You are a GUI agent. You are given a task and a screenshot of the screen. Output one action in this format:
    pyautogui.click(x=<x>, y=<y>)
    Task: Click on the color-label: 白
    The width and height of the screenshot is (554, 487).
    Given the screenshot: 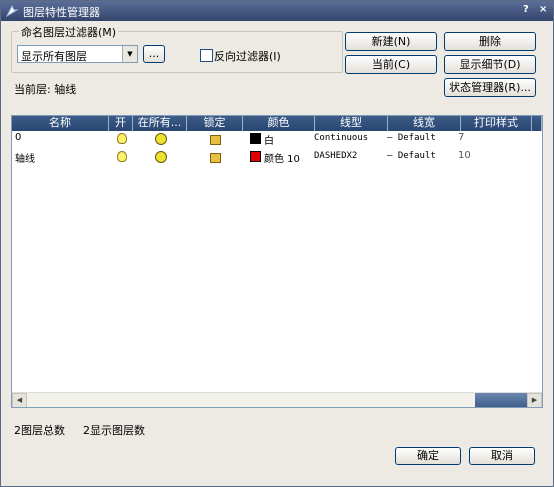 What is the action you would take?
    pyautogui.click(x=269, y=141)
    